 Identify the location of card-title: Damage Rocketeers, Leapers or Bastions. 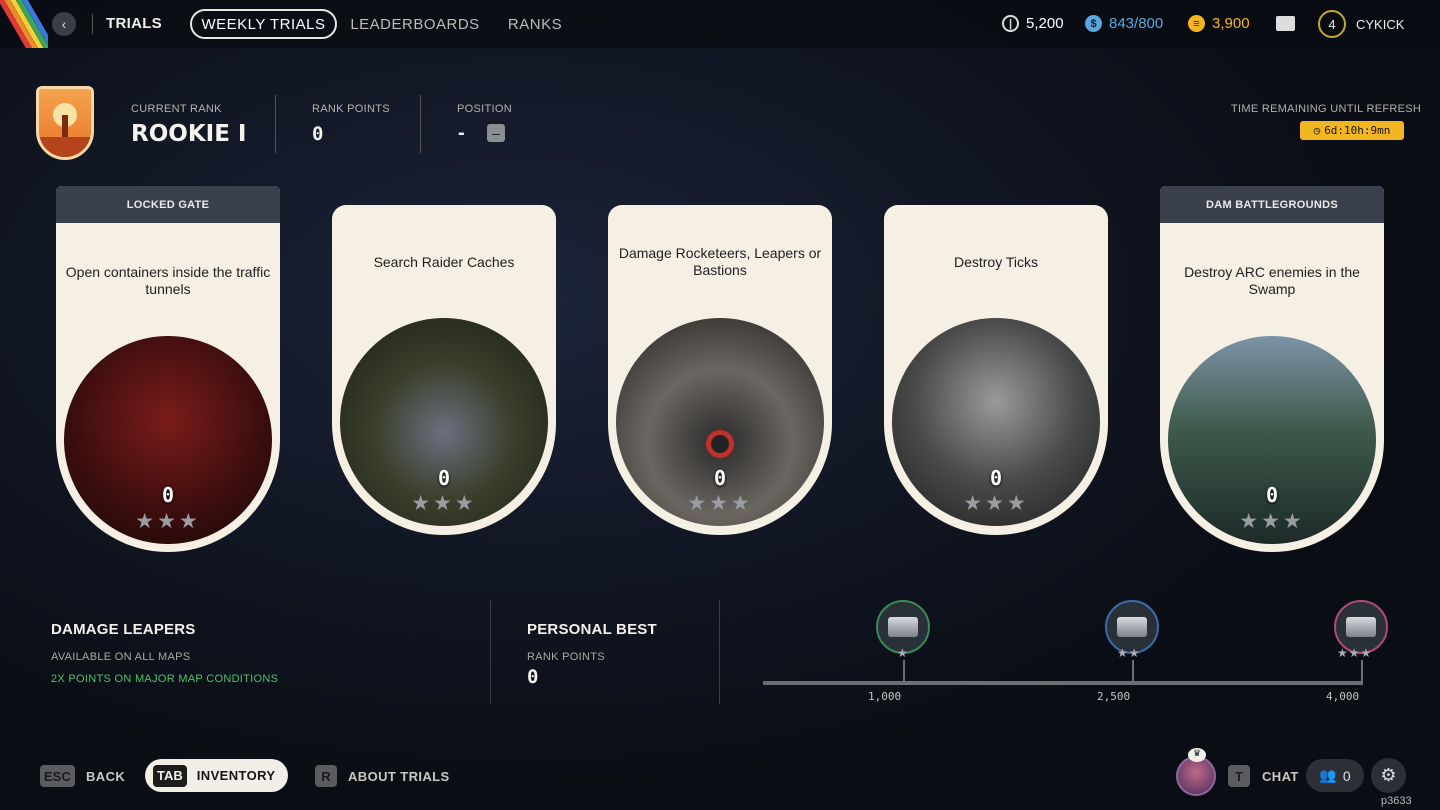
(720, 261).